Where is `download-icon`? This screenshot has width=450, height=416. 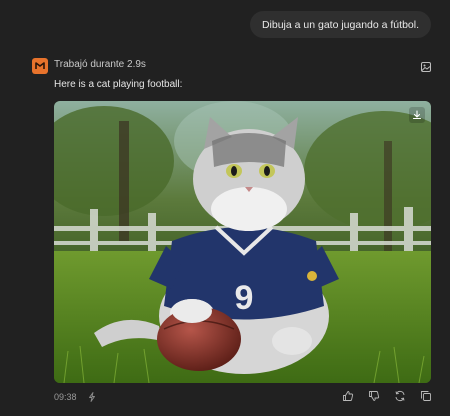 download-icon is located at coordinates (417, 115).